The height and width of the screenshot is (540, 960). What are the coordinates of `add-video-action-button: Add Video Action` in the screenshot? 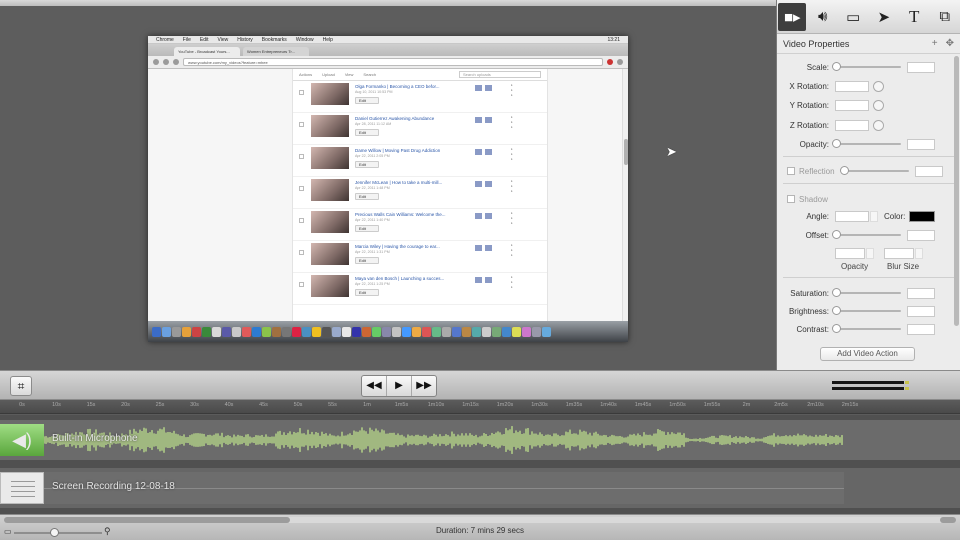 It's located at (867, 354).